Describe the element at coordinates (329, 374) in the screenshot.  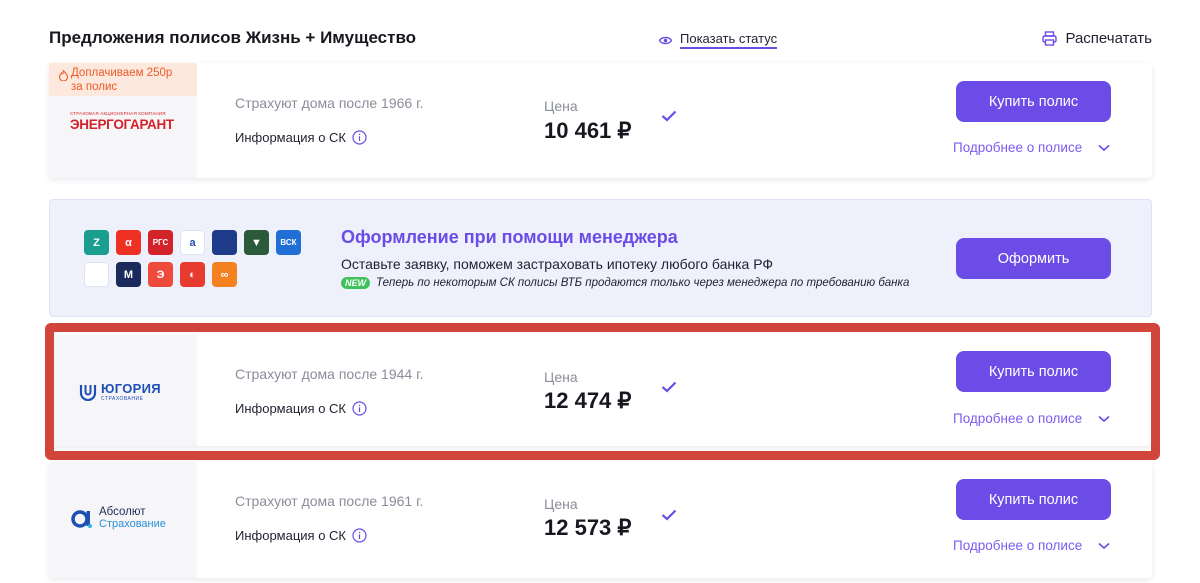
I see `cover-text: Страхуют дома после 1944 г.` at that location.